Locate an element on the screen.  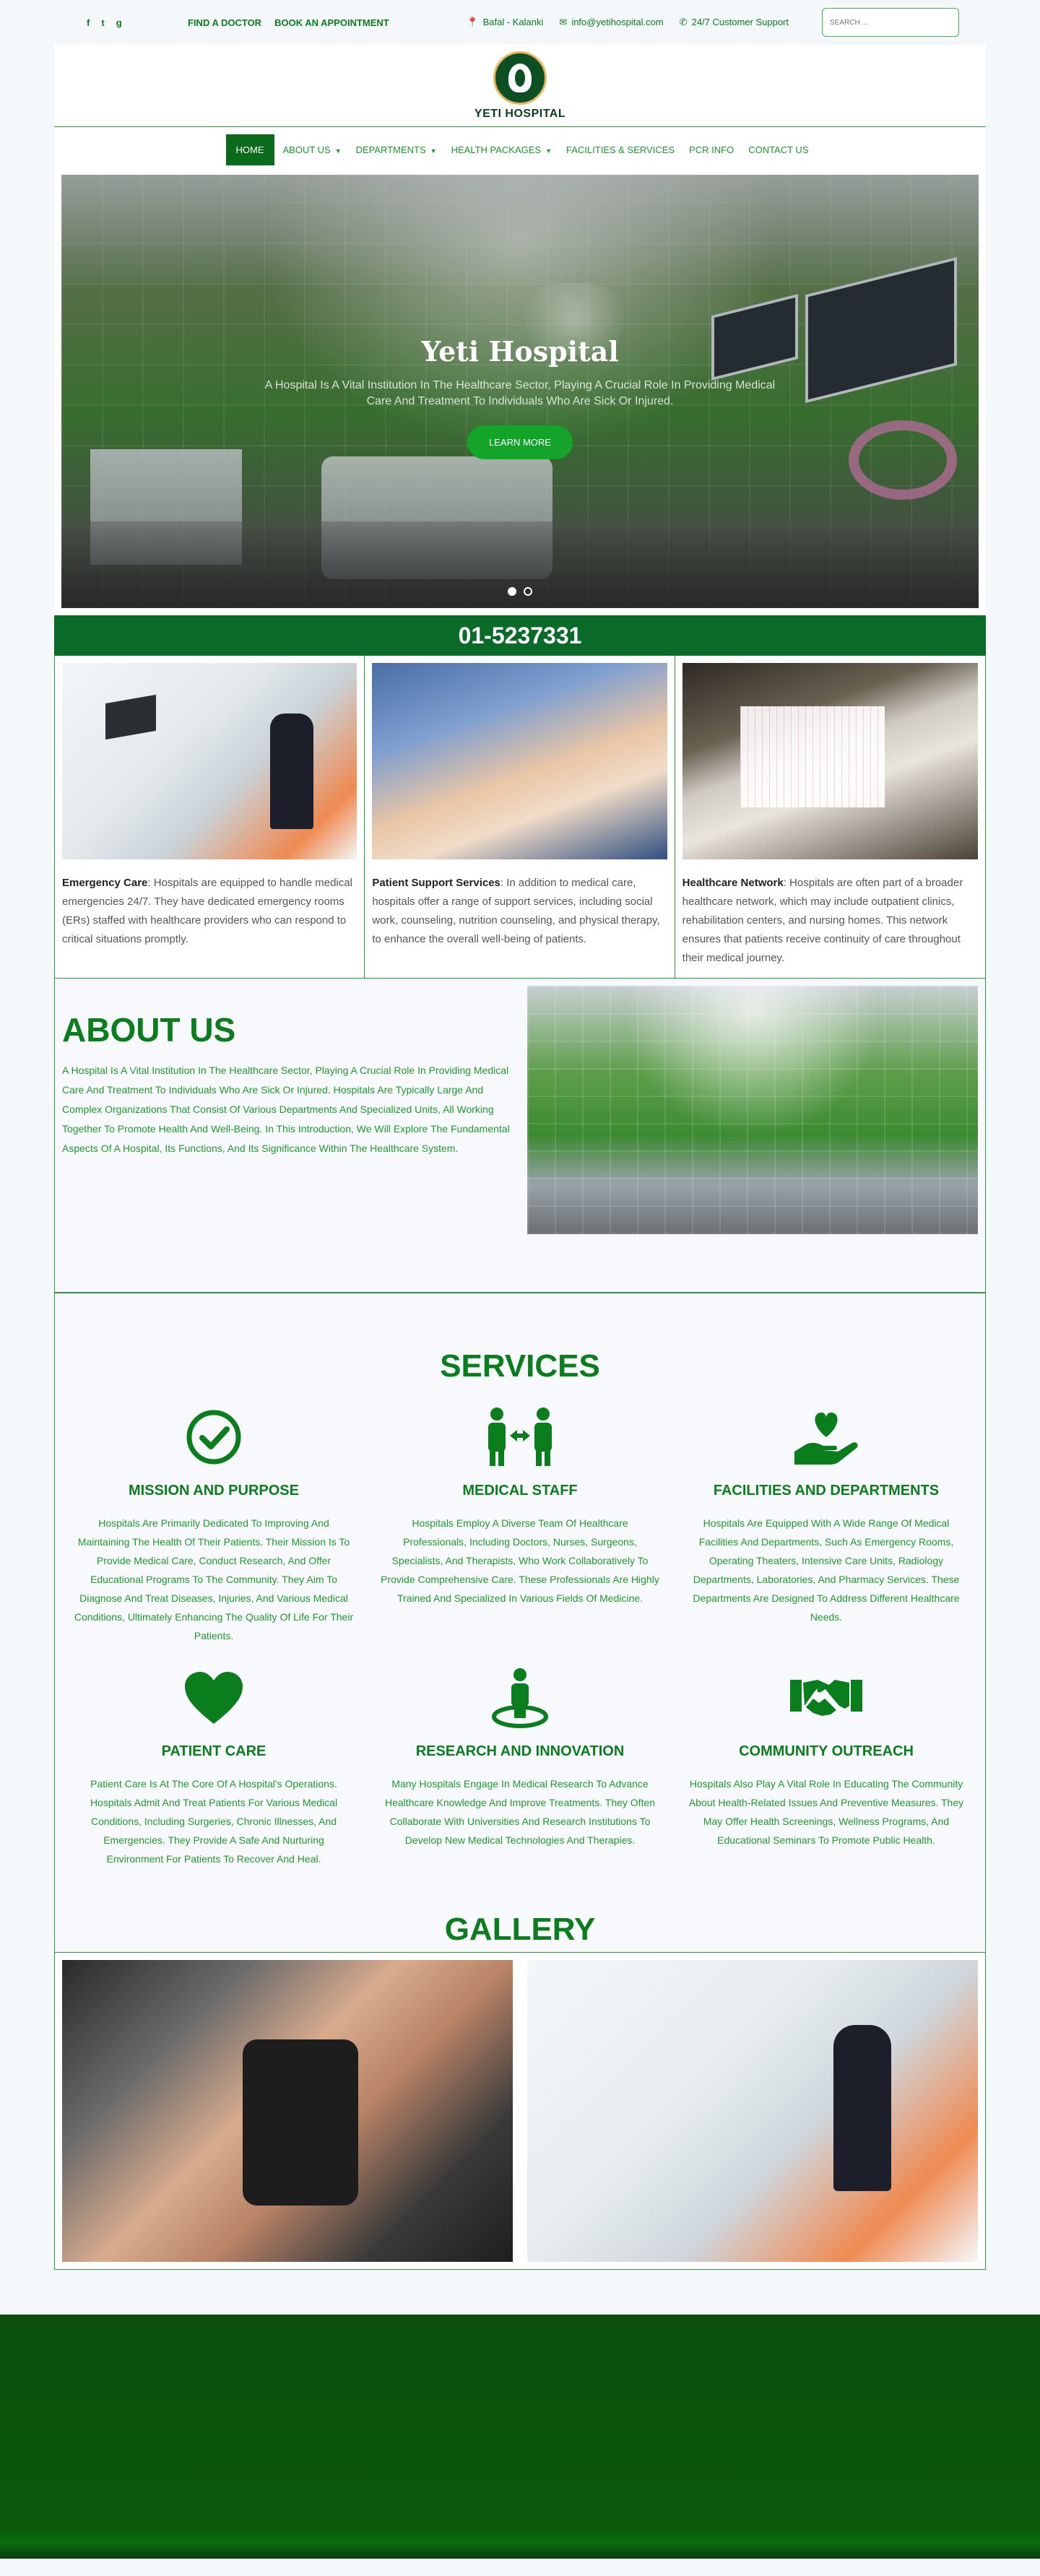
top-links: FIND A DOCTOR BOOK AN APPOINTMENT is located at coordinates (288, 22).